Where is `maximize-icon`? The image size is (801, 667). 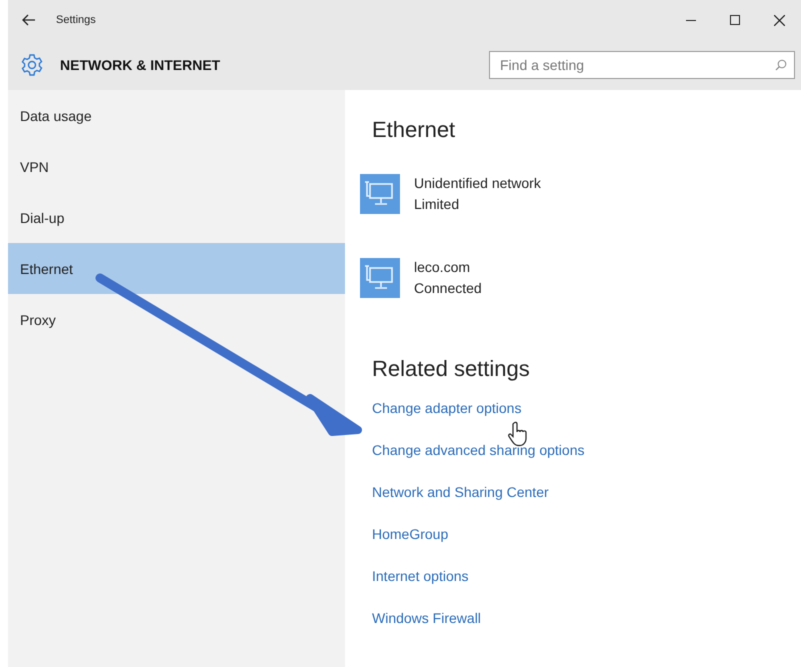 maximize-icon is located at coordinates (735, 20).